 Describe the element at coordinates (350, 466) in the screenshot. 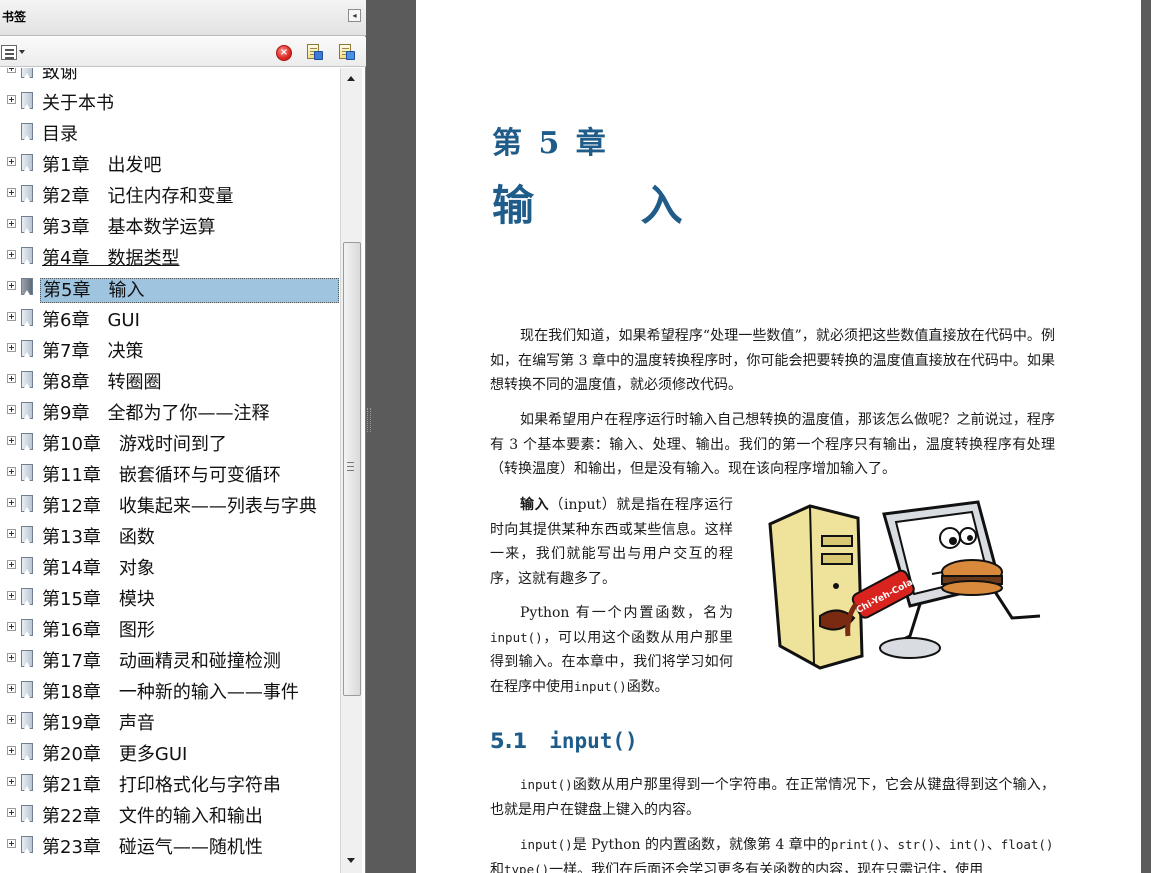

I see `grip-icon` at that location.